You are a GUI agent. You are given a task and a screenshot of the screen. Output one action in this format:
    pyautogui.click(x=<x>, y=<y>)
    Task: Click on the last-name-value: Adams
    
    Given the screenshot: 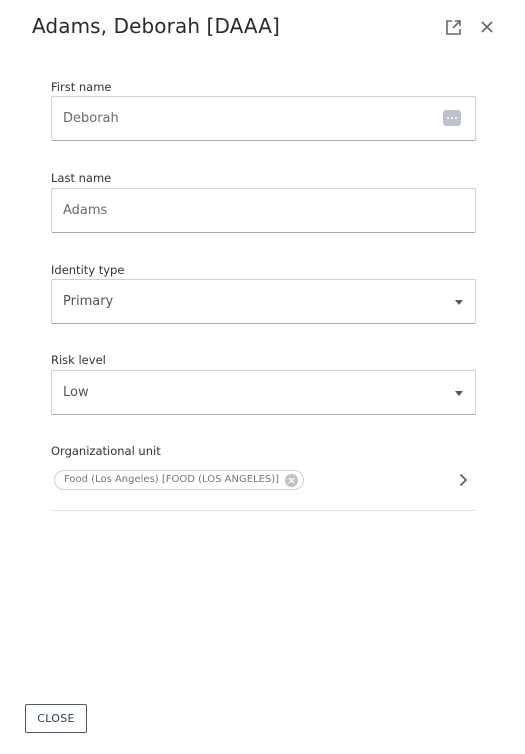 What is the action you would take?
    pyautogui.click(x=85, y=210)
    